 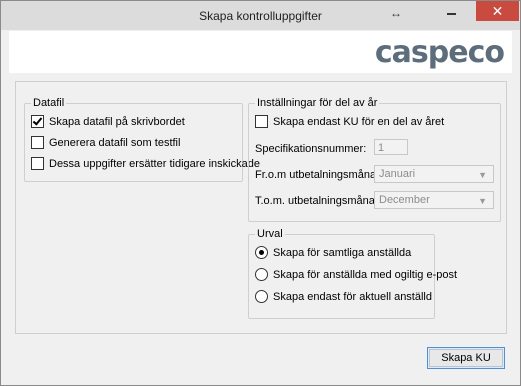 What do you see at coordinates (49, 103) in the screenshot?
I see `datafil-legend: Datafil` at bounding box center [49, 103].